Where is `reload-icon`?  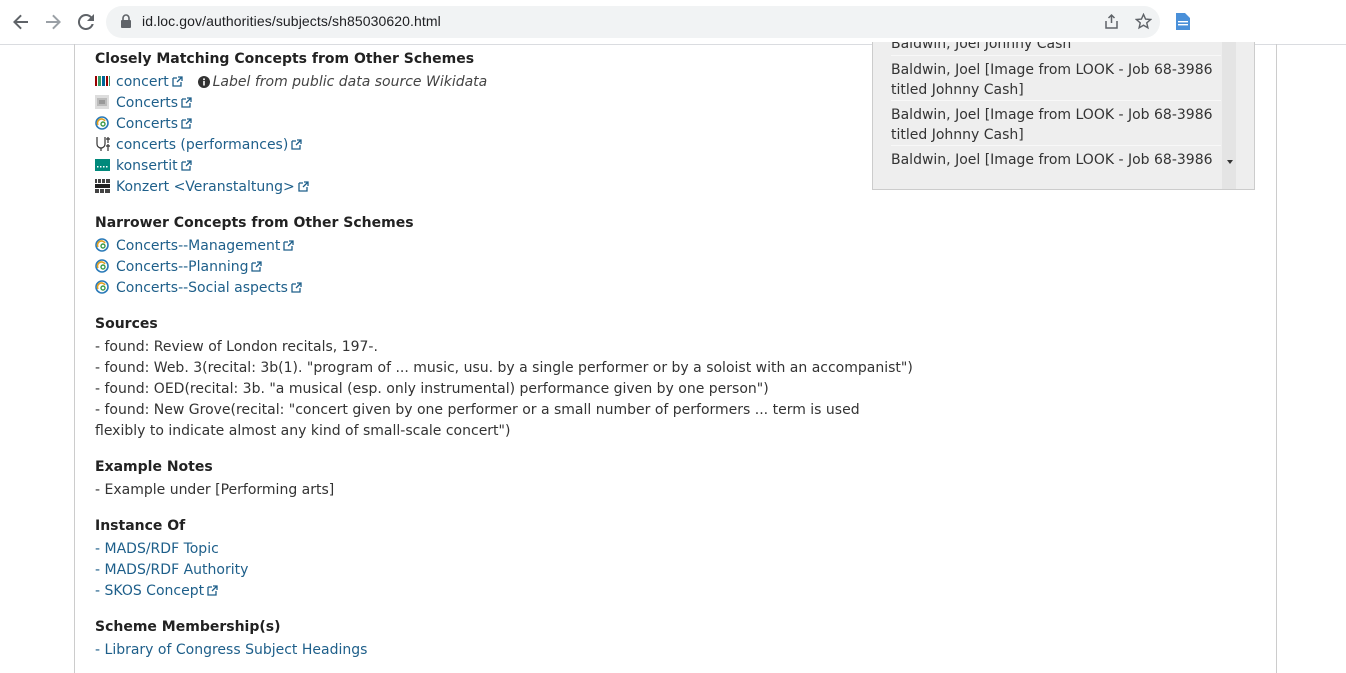 reload-icon is located at coordinates (86, 22).